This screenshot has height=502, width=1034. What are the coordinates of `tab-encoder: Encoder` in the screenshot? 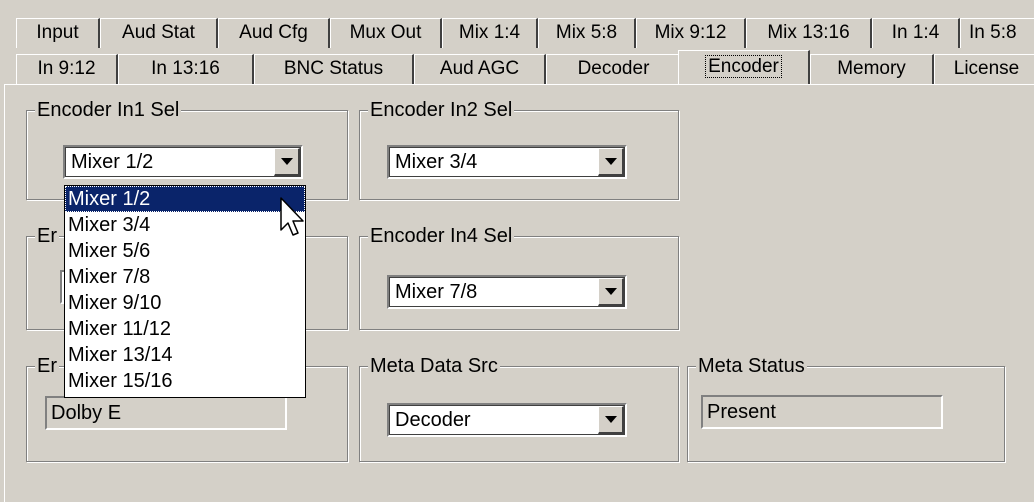 It's located at (744, 67).